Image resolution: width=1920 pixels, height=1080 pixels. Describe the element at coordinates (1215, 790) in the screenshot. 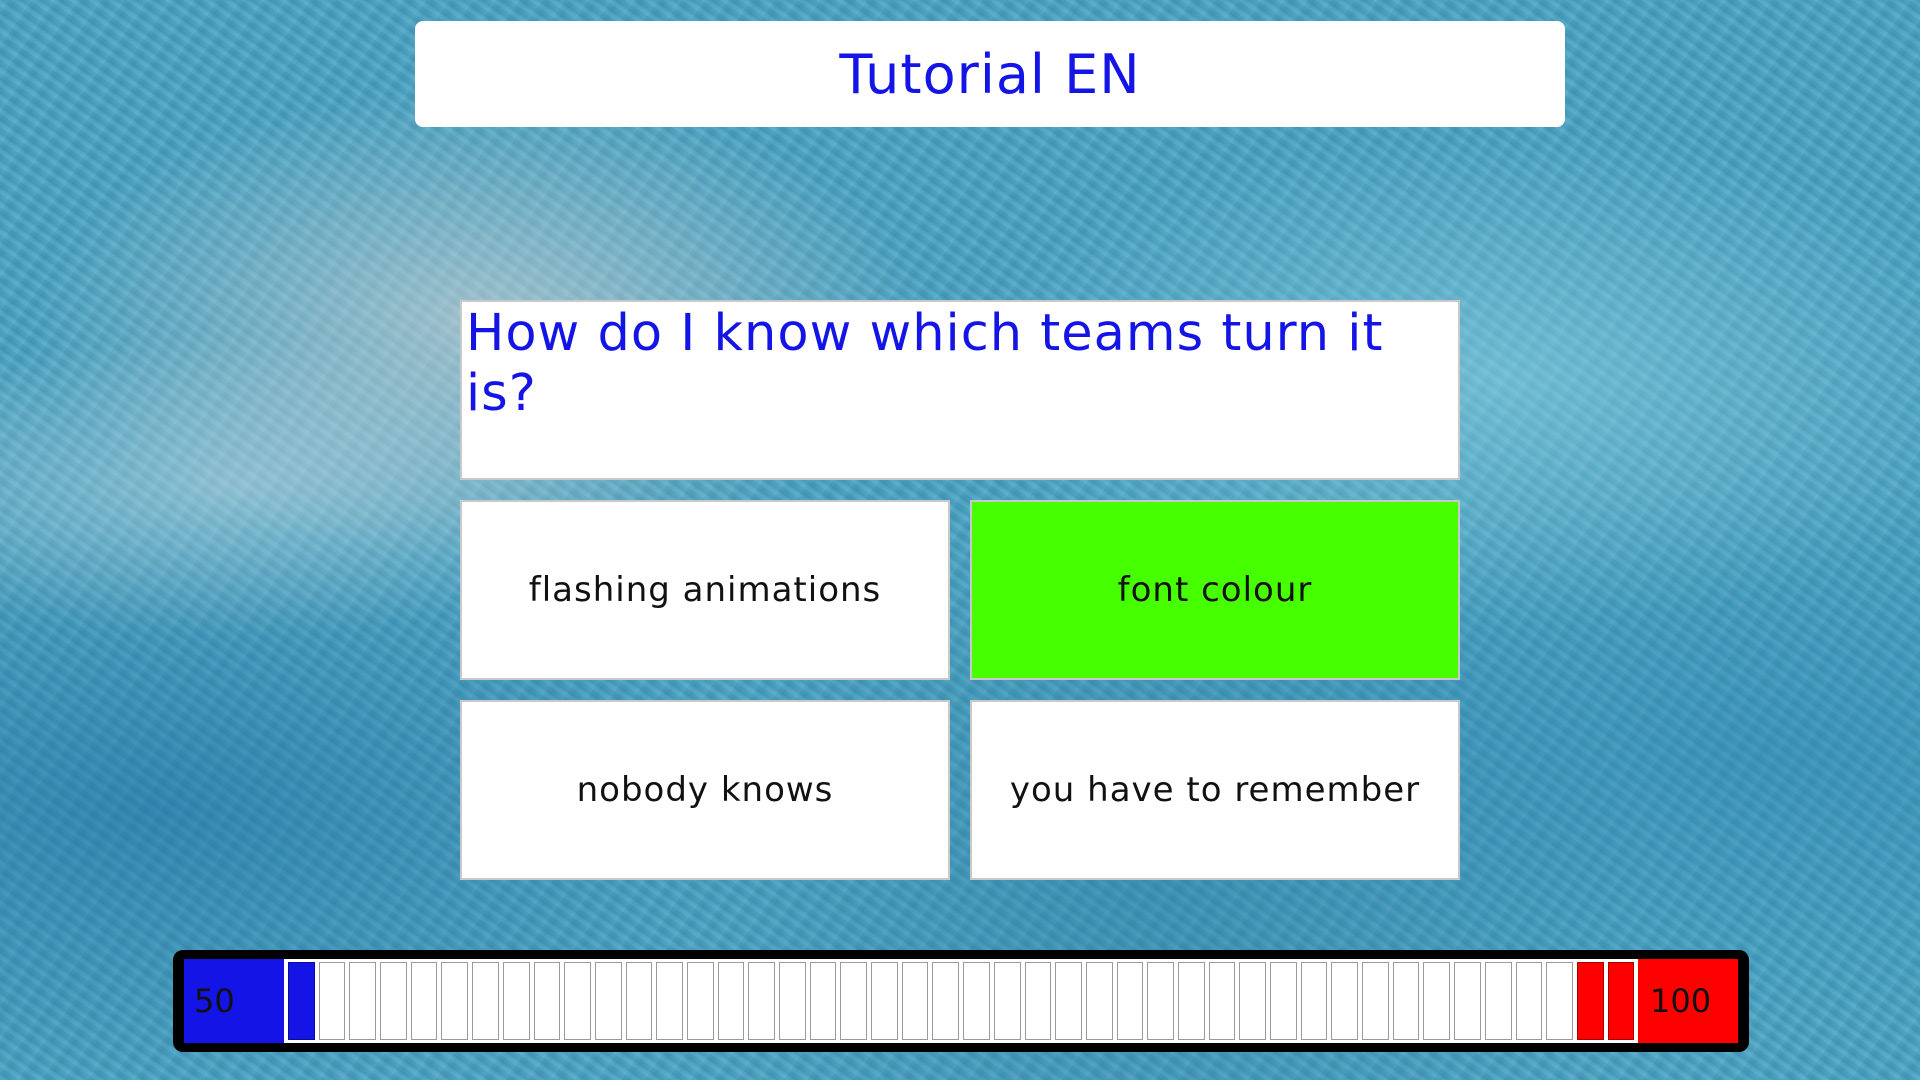

I see `answer-button-4: you have to remember` at that location.